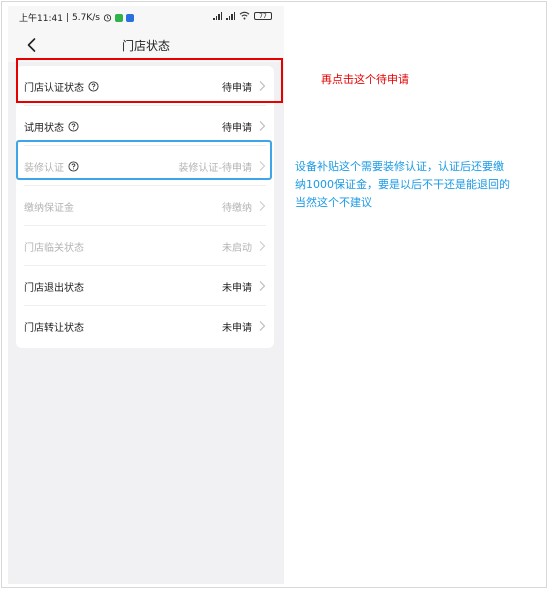 Image resolution: width=550 pixels, height=591 pixels. I want to click on row-label: 门店临关状态, so click(54, 246).